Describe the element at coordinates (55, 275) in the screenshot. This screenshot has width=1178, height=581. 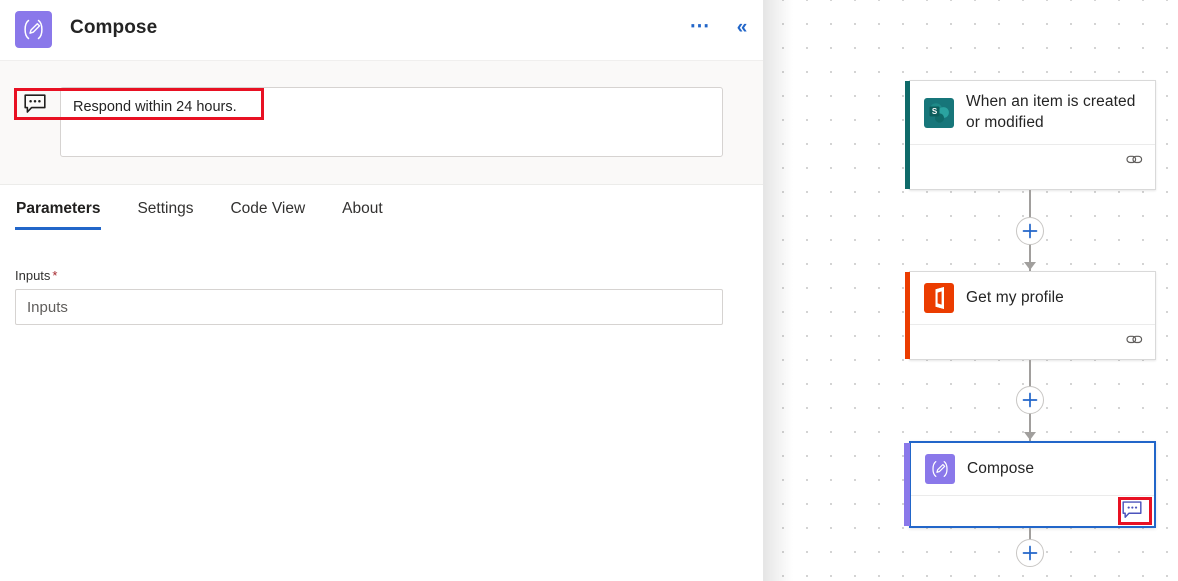
I see `required-marker: *` at that location.